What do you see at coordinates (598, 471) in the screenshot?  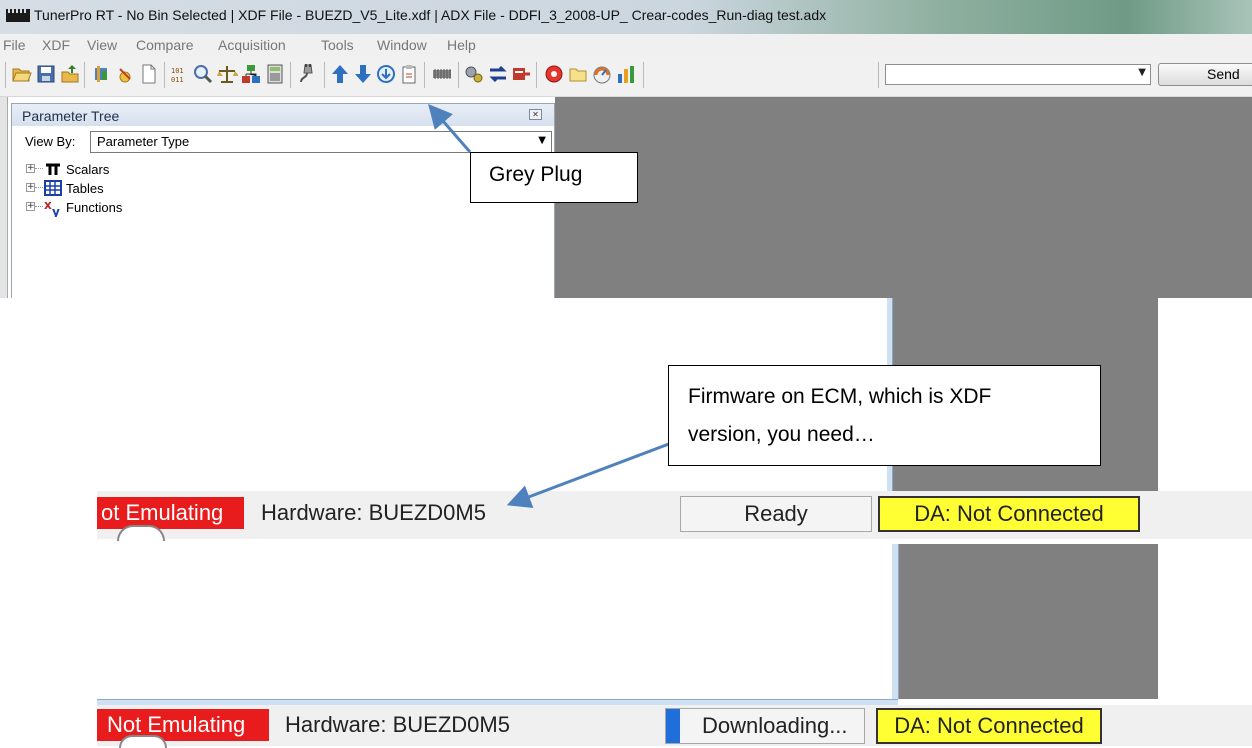 I see `arrow-to-hardware` at bounding box center [598, 471].